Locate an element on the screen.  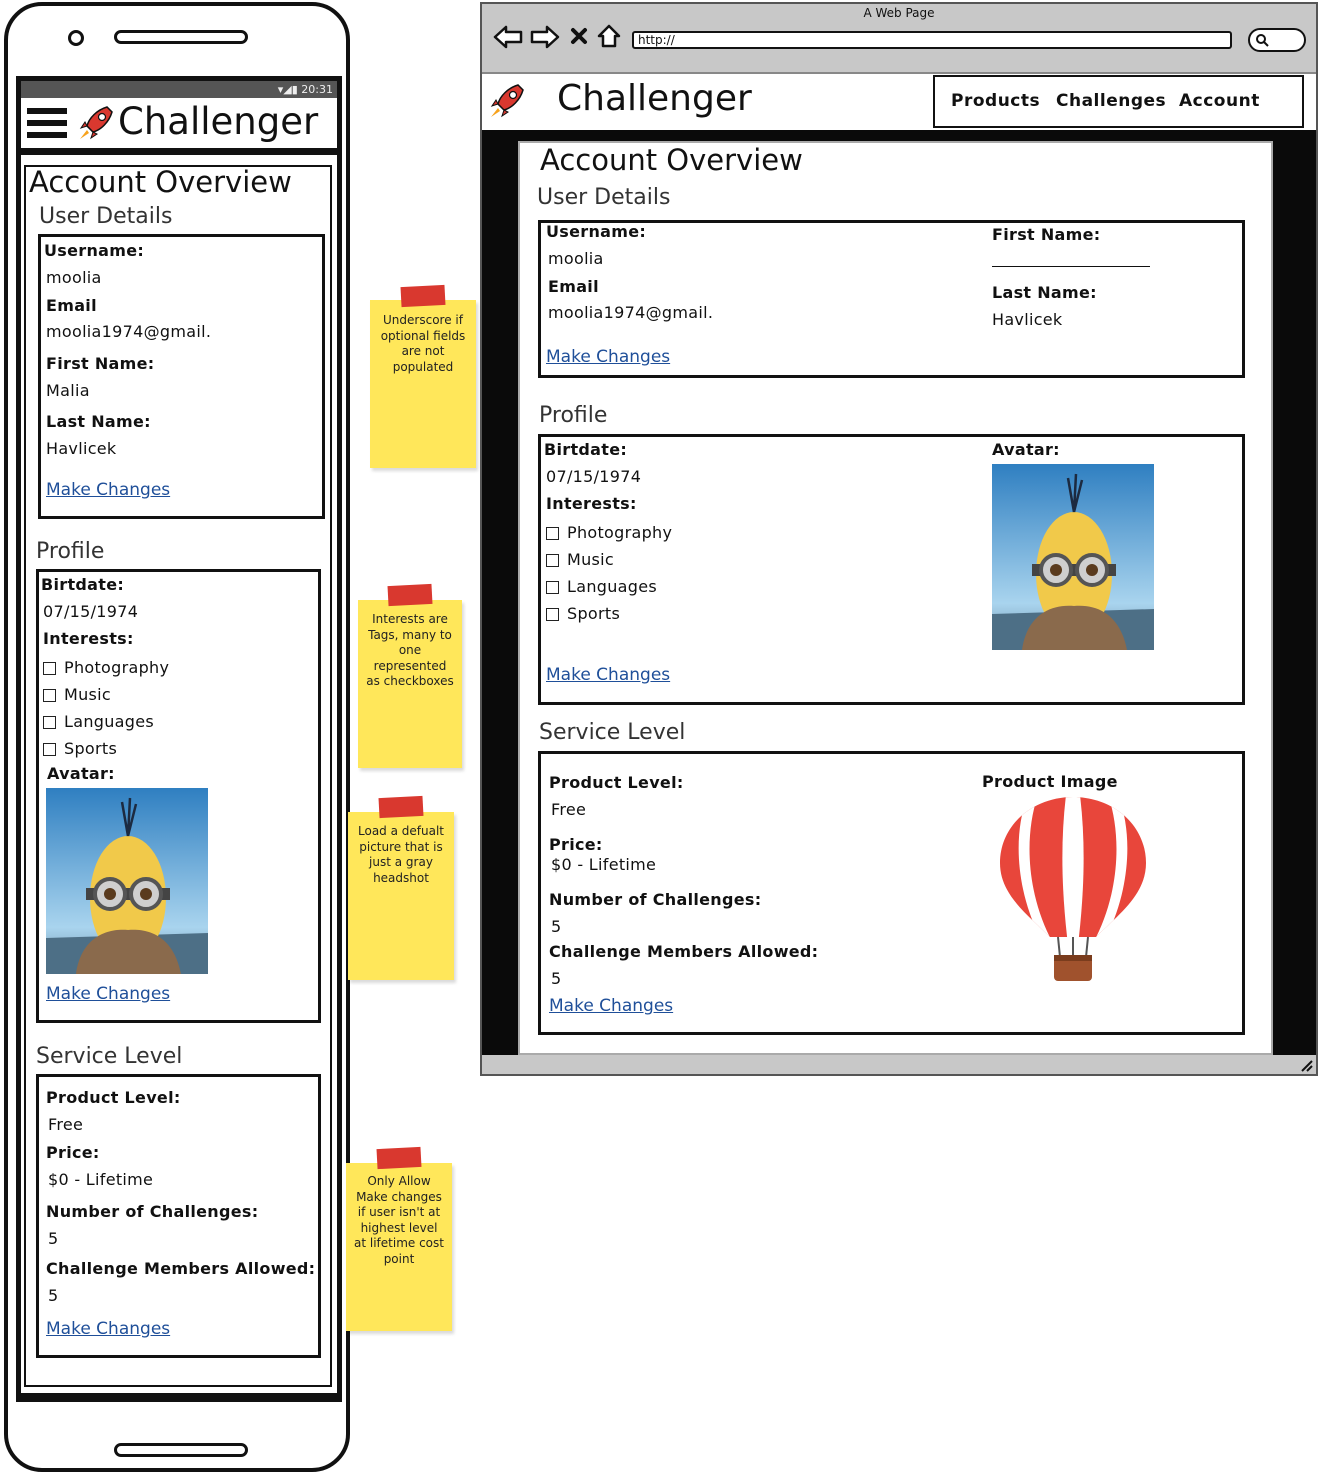
browser-window-title: A Web Page is located at coordinates (899, 13).